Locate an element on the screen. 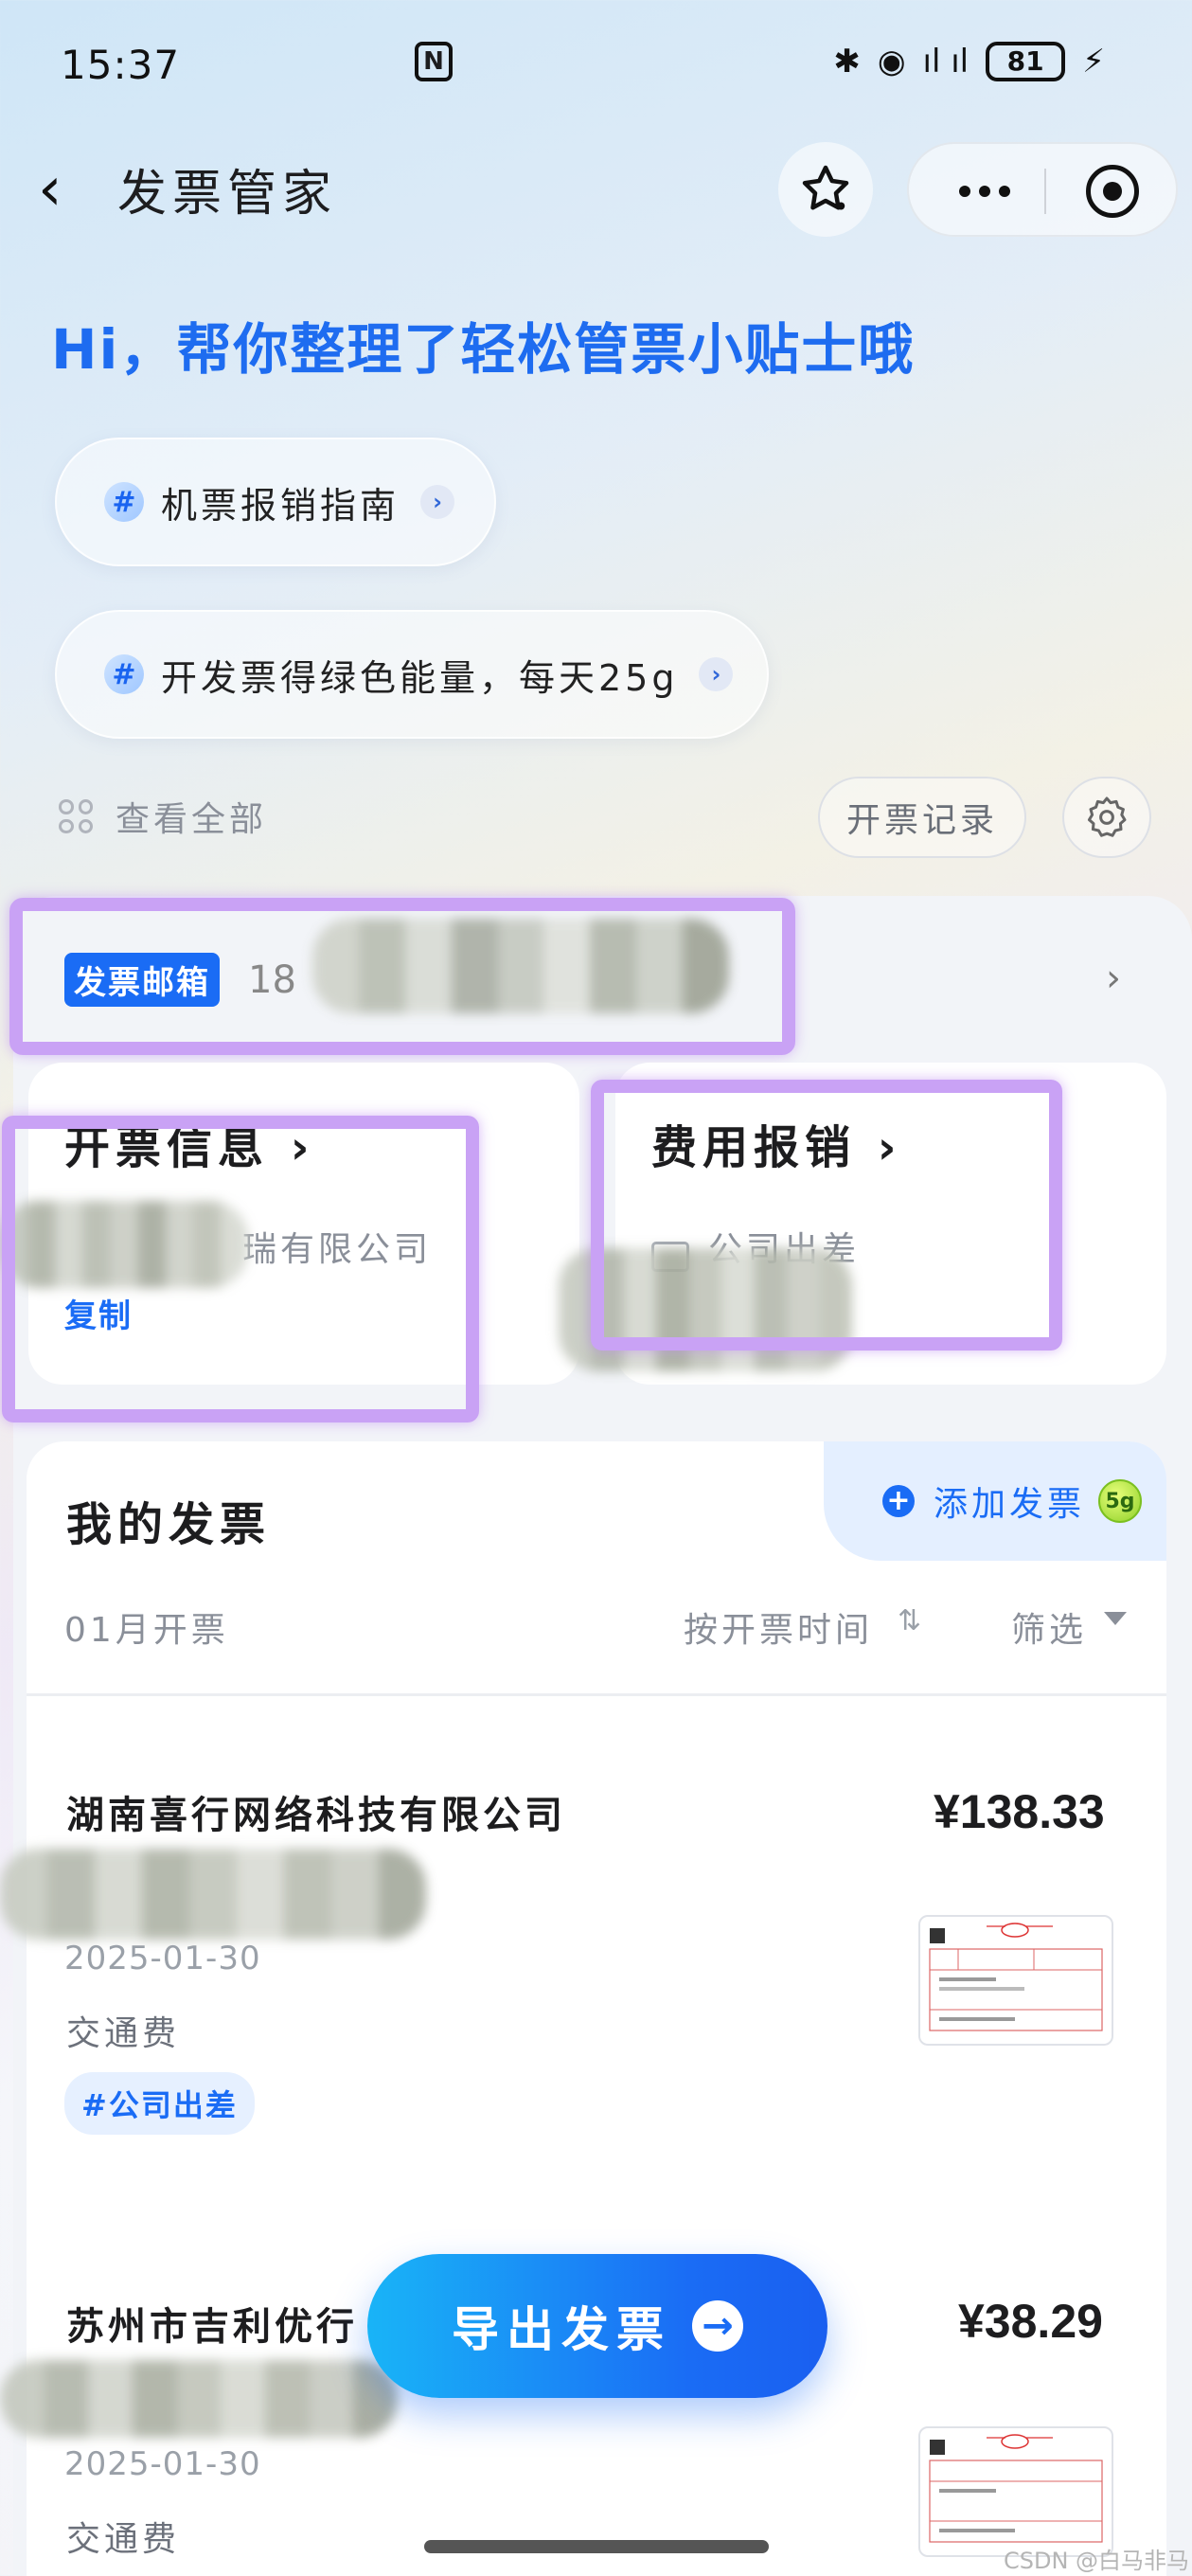 The image size is (1192, 2576). highlight-mailbox is located at coordinates (402, 976).